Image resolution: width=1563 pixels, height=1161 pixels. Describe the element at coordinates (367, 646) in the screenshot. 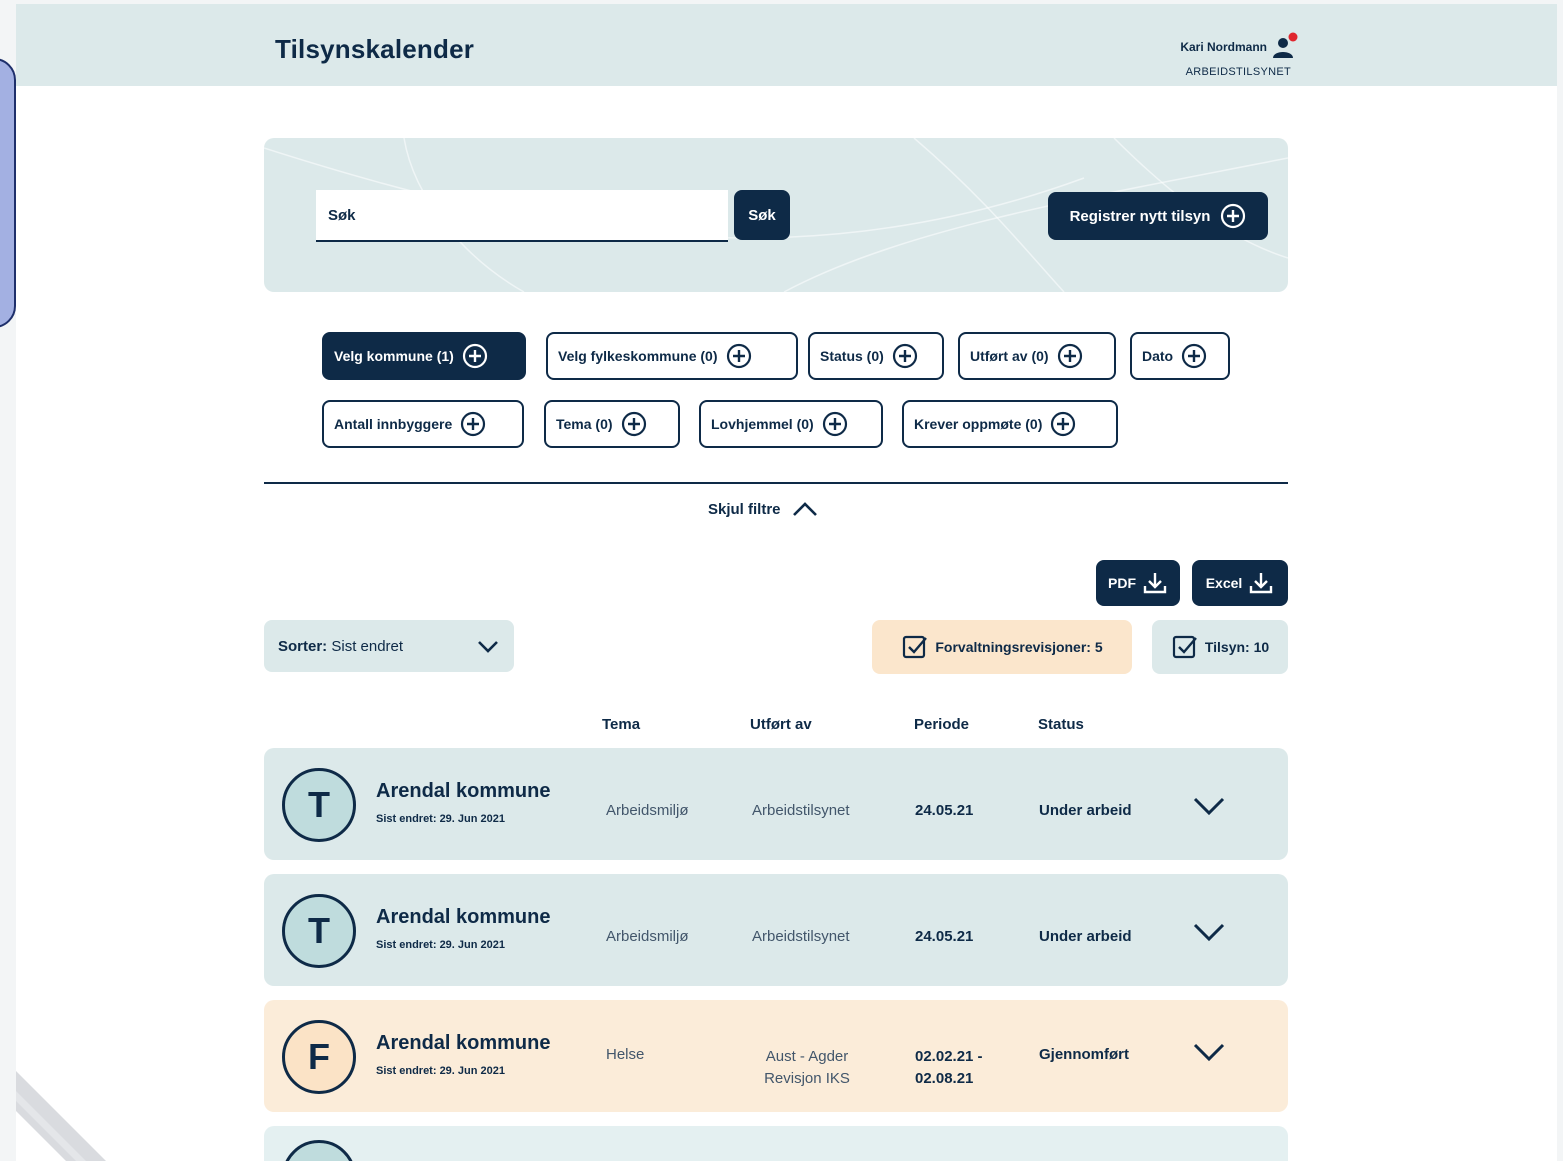

I see `sort-value: Sist endret` at that location.